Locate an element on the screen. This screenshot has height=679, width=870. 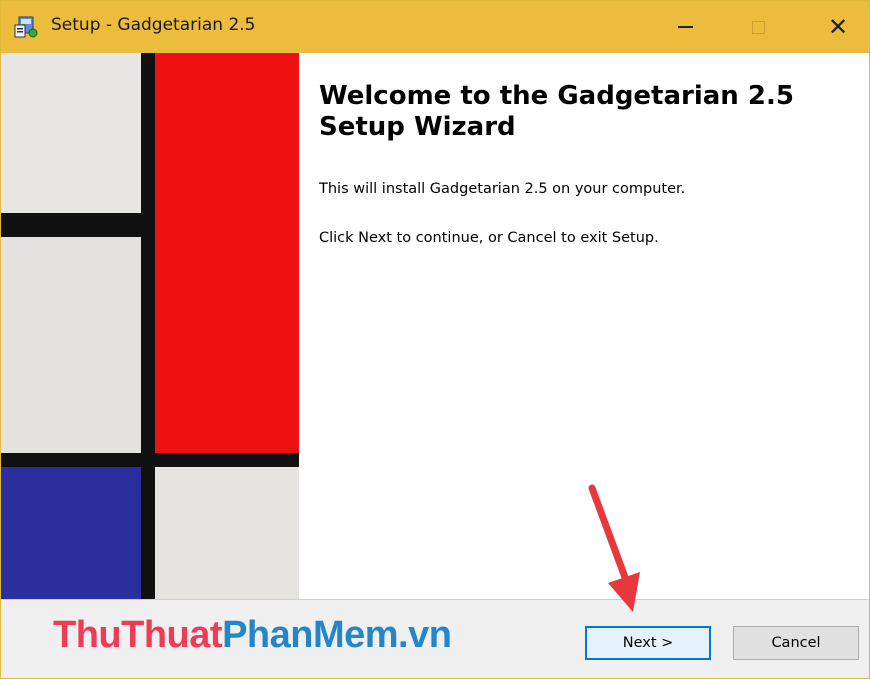
maximize-button is located at coordinates (758, 27).